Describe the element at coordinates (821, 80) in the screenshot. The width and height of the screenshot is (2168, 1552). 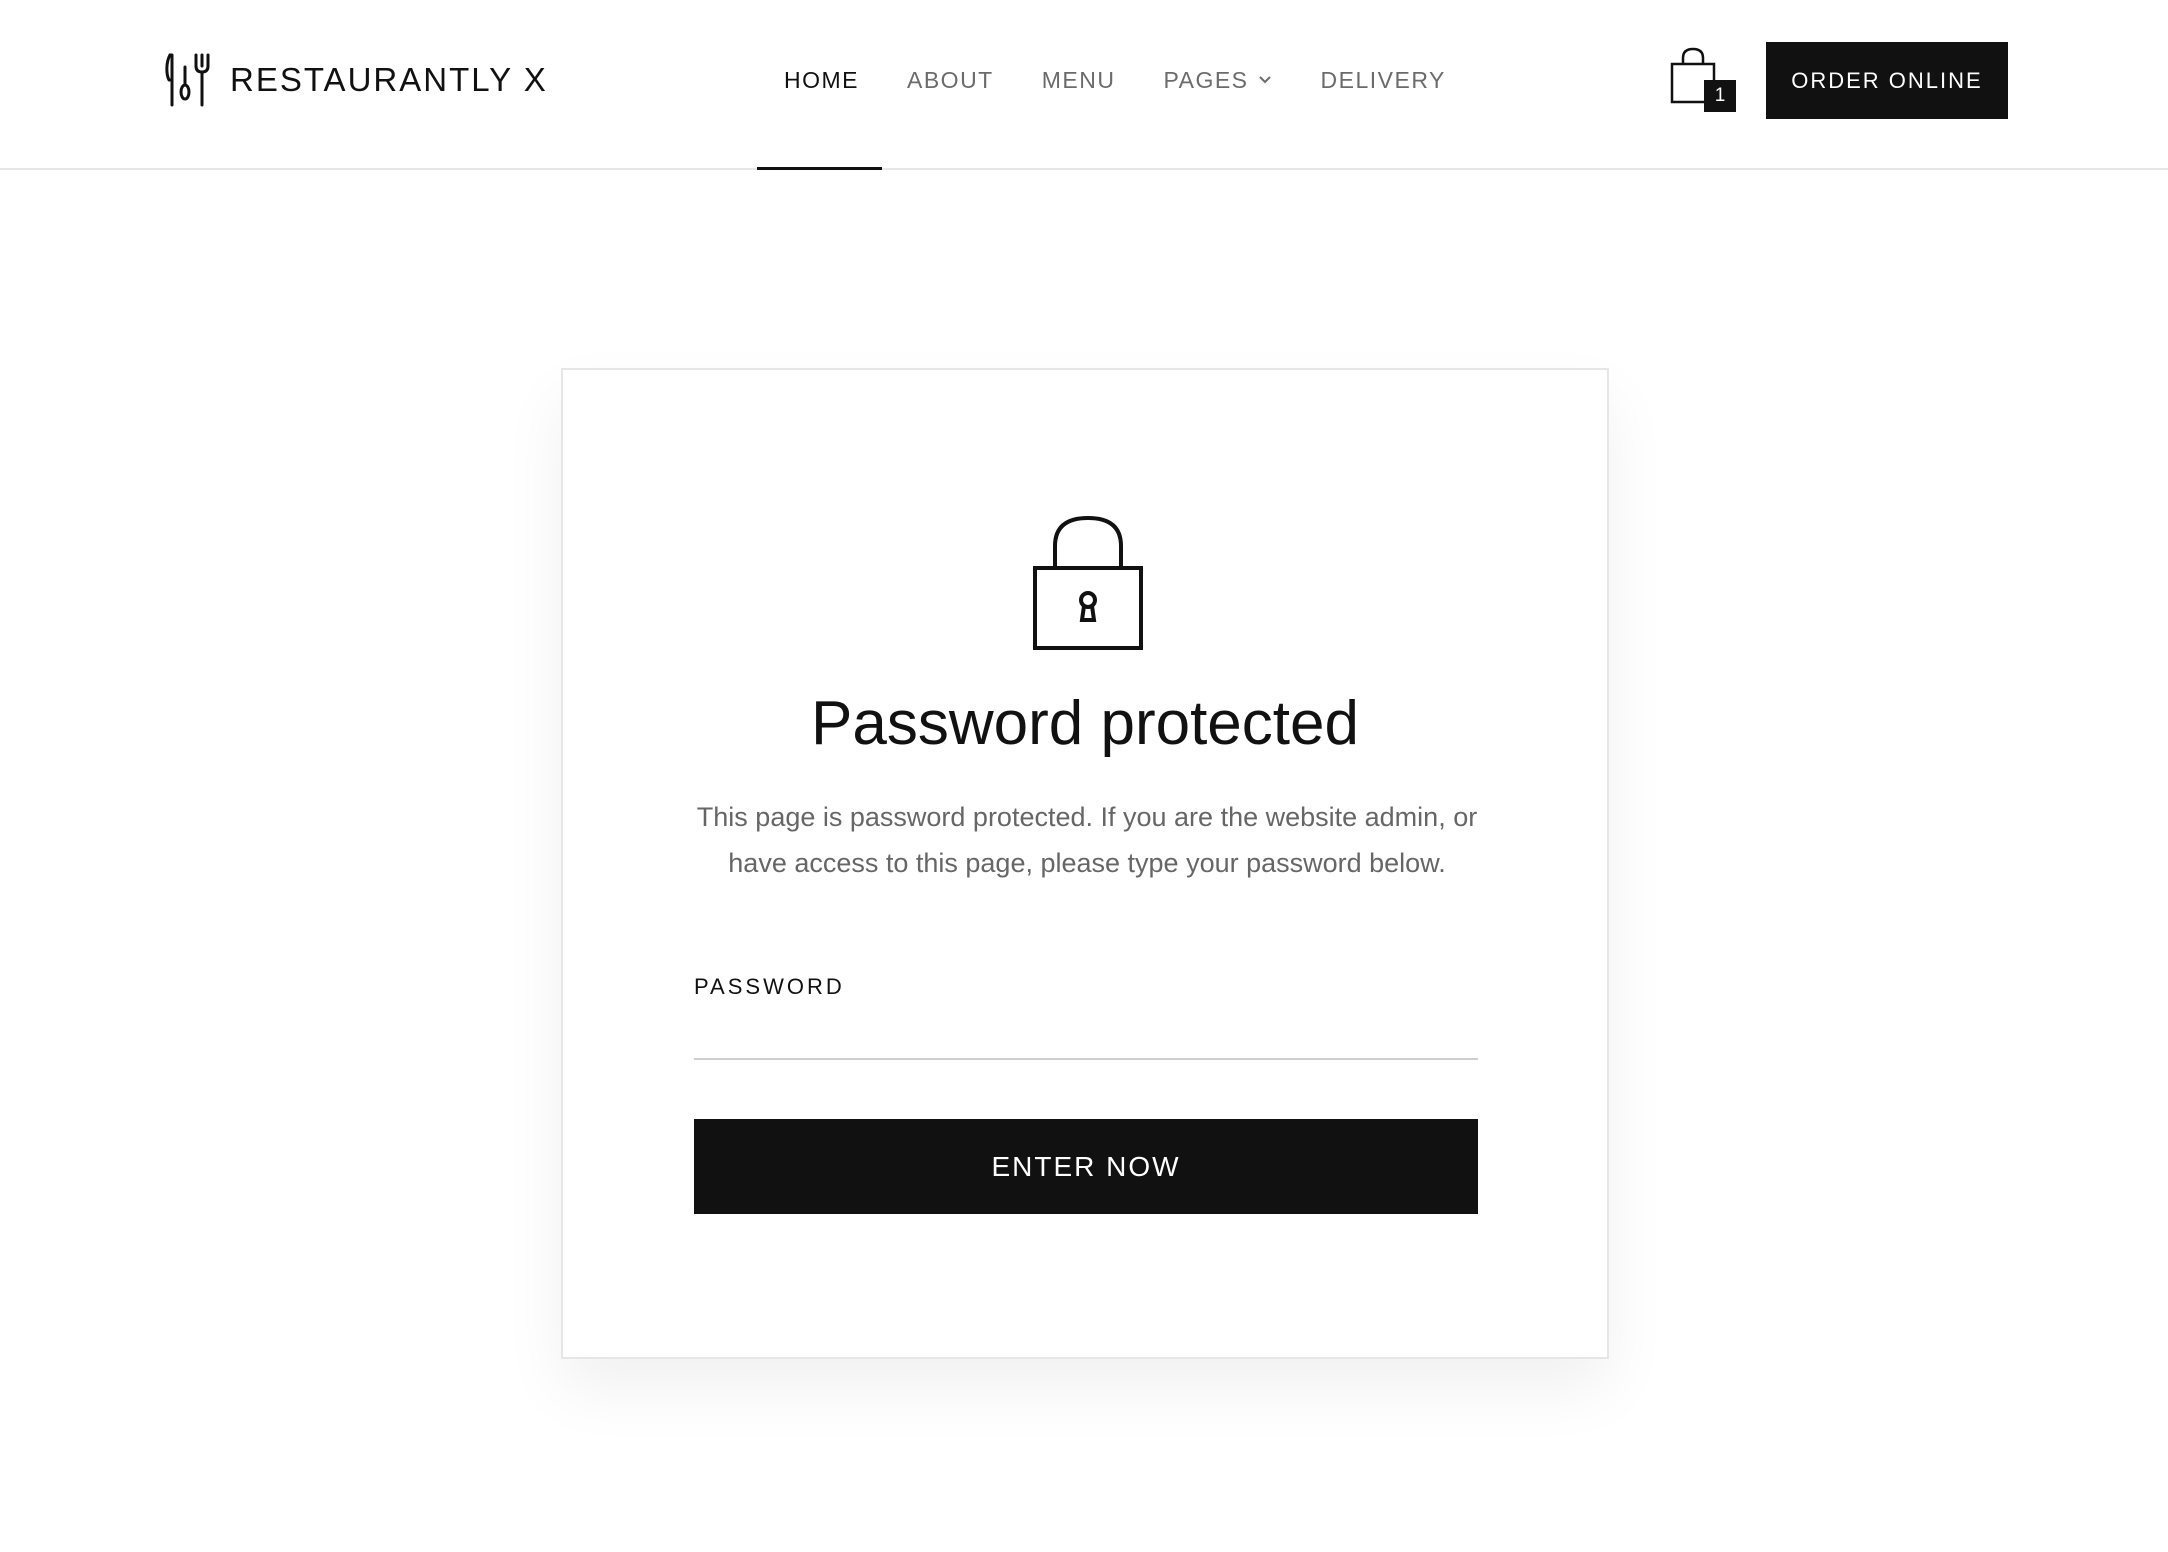
I see `nav-item-home: HOME` at that location.